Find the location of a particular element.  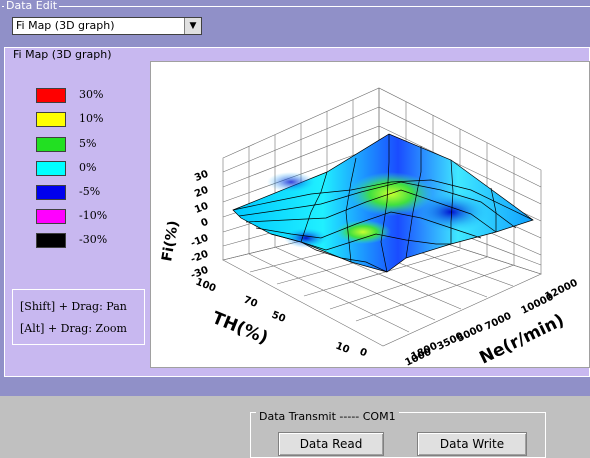

map-type-select: Fi Map (3D graph) ▼ is located at coordinates (107, 26).